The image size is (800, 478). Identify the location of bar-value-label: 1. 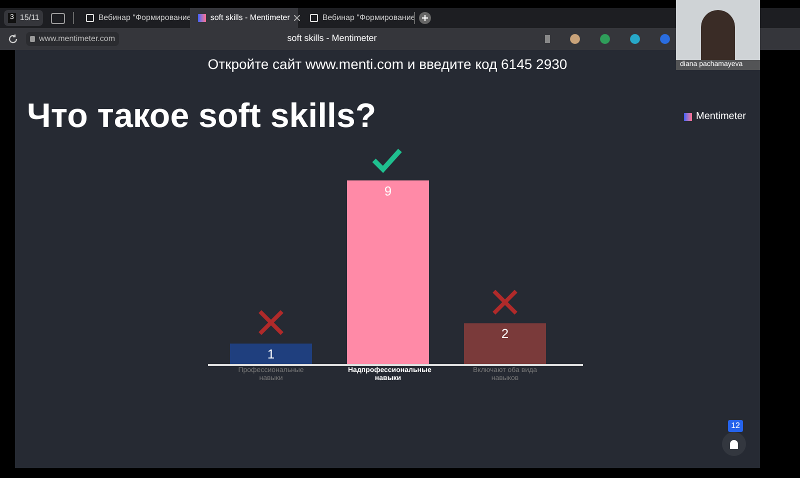
(271, 354).